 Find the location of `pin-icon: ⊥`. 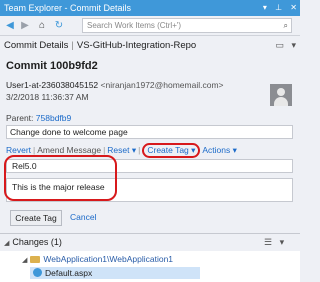

pin-icon: ⊥ is located at coordinates (278, 7).